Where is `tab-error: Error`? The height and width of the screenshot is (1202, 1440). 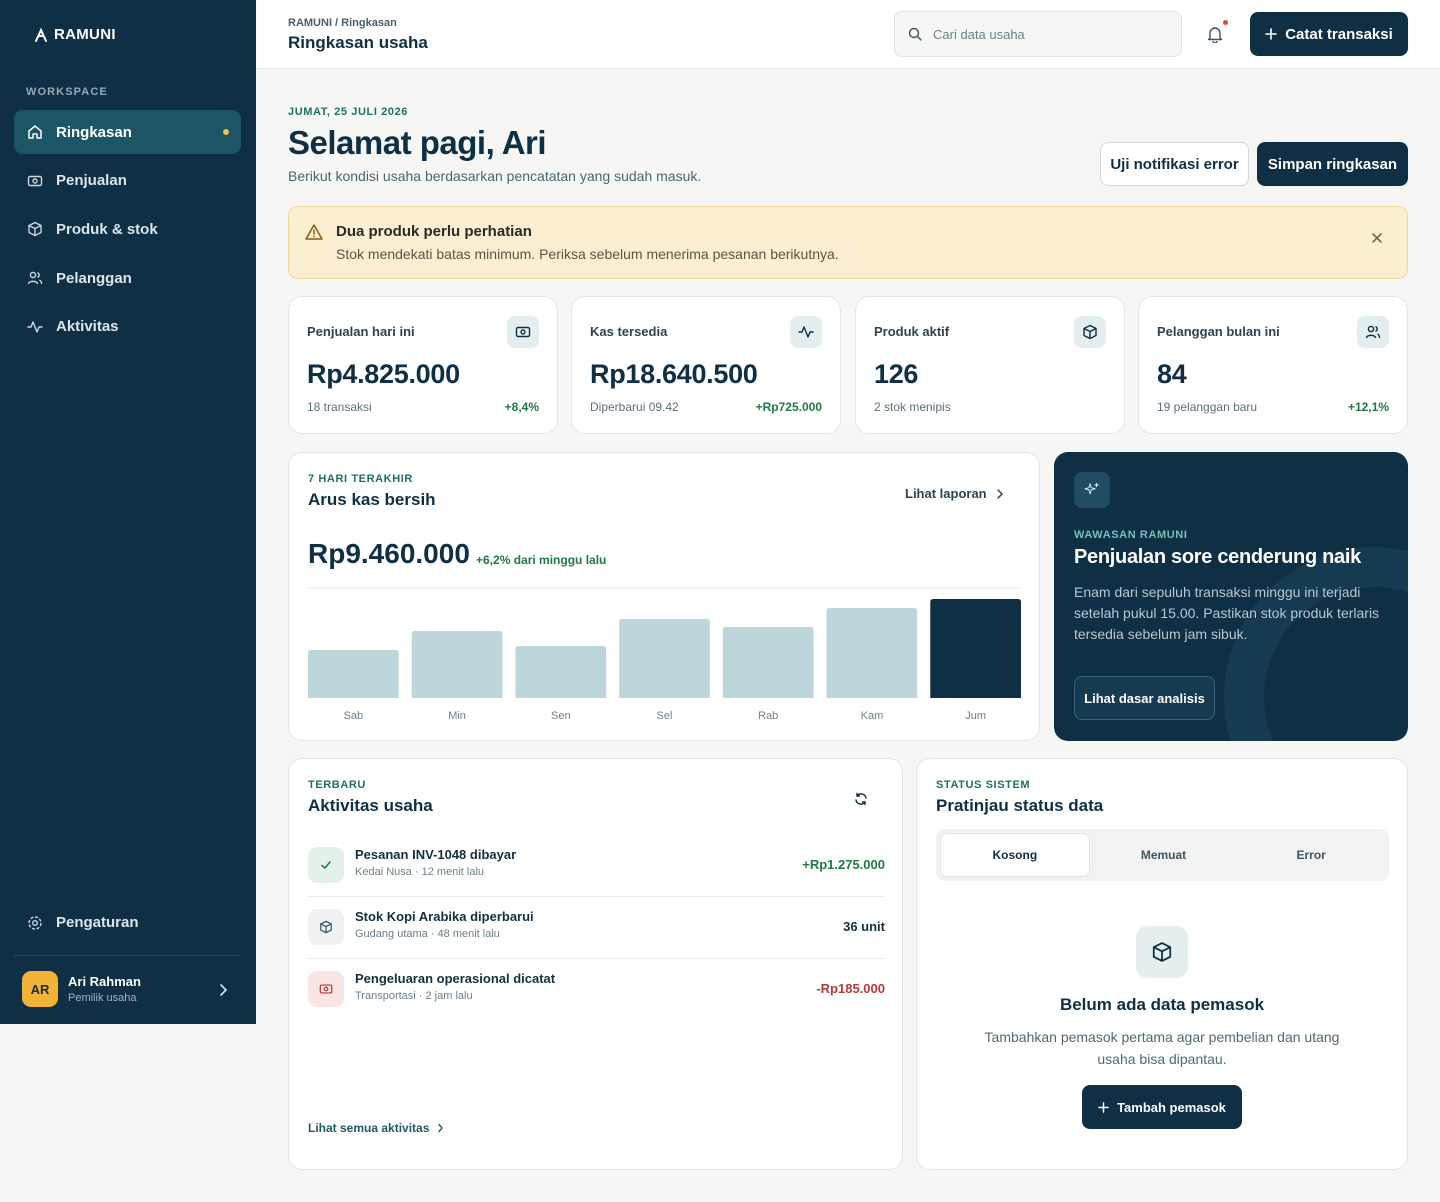
tab-error: Error is located at coordinates (1311, 855).